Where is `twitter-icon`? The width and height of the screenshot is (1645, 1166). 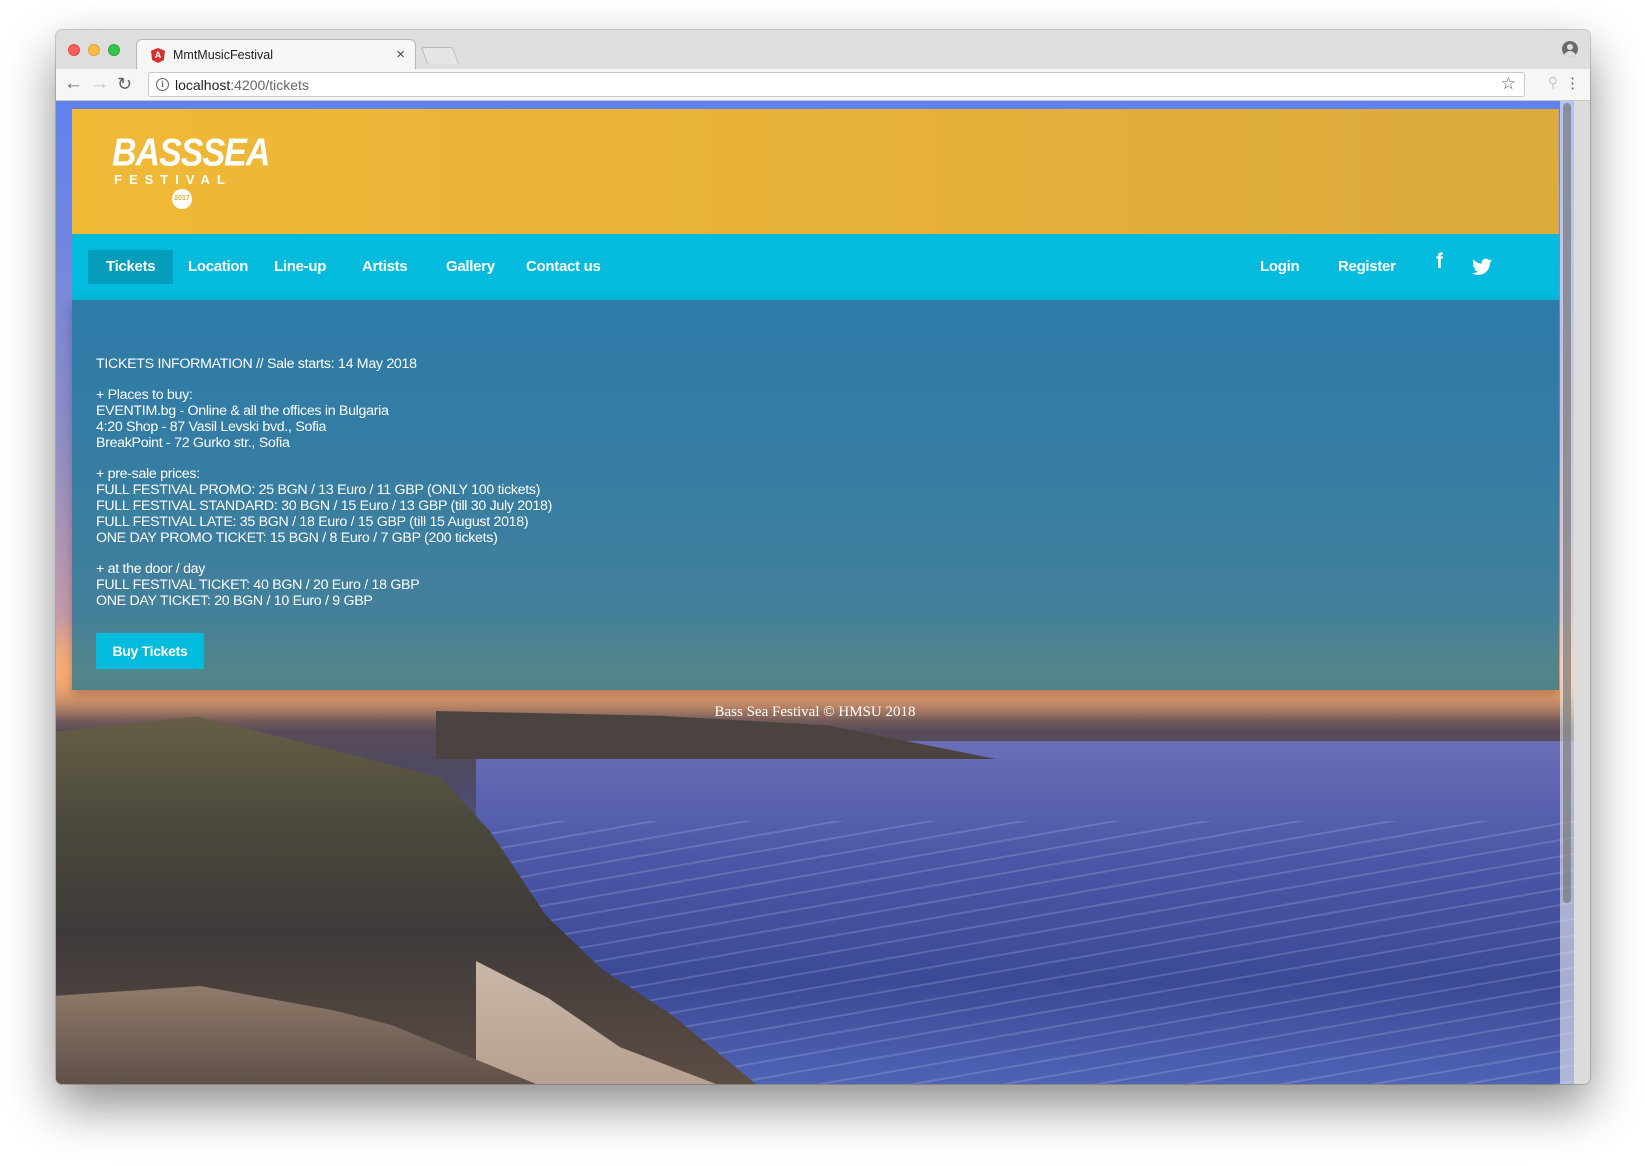
twitter-icon is located at coordinates (1482, 267).